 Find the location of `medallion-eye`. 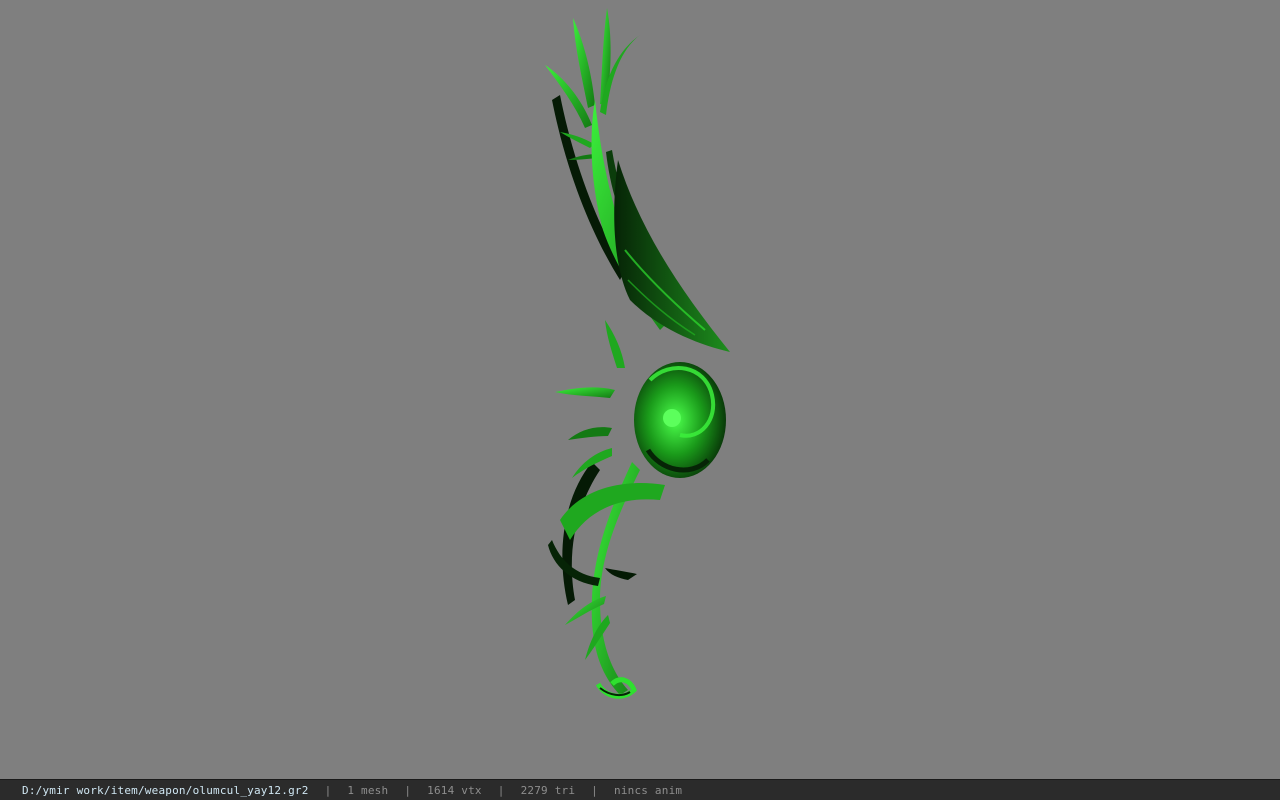

medallion-eye is located at coordinates (672, 418).